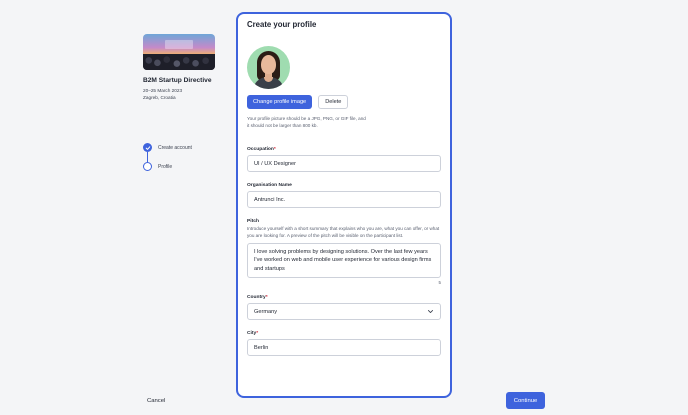  Describe the element at coordinates (525, 400) in the screenshot. I see `continue-button: Continue` at that location.